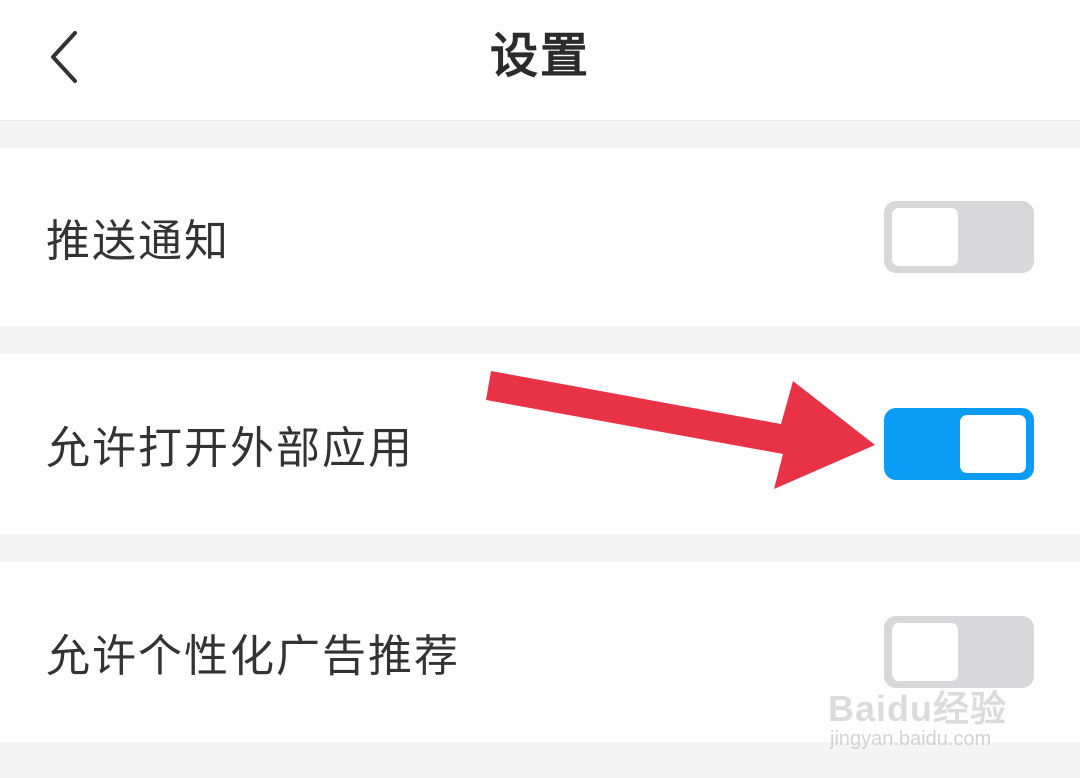 Image resolution: width=1080 pixels, height=778 pixels. I want to click on push-notifications-toggle, so click(959, 237).